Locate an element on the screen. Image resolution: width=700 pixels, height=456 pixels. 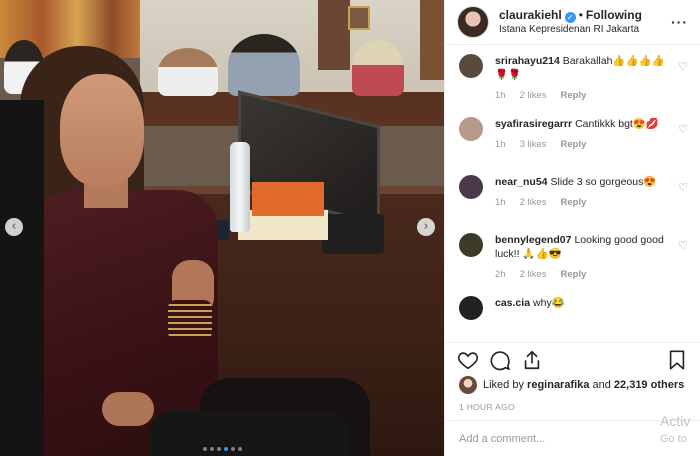
ellipsis-icon: ··· is located at coordinates (679, 22).